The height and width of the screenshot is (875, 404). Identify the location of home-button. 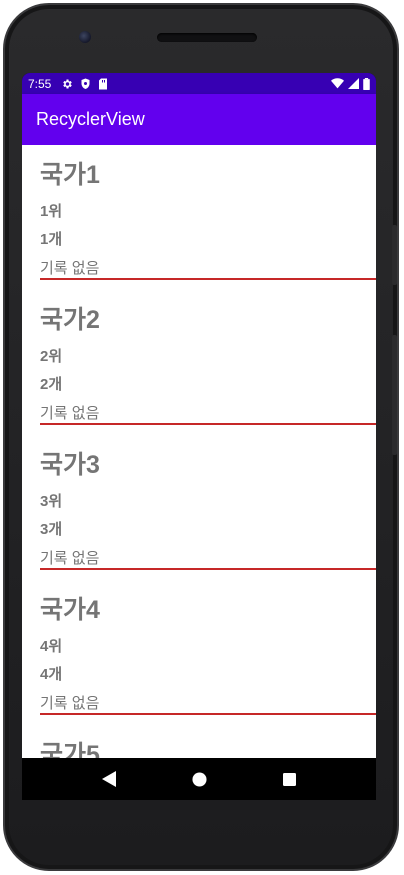
(199, 779).